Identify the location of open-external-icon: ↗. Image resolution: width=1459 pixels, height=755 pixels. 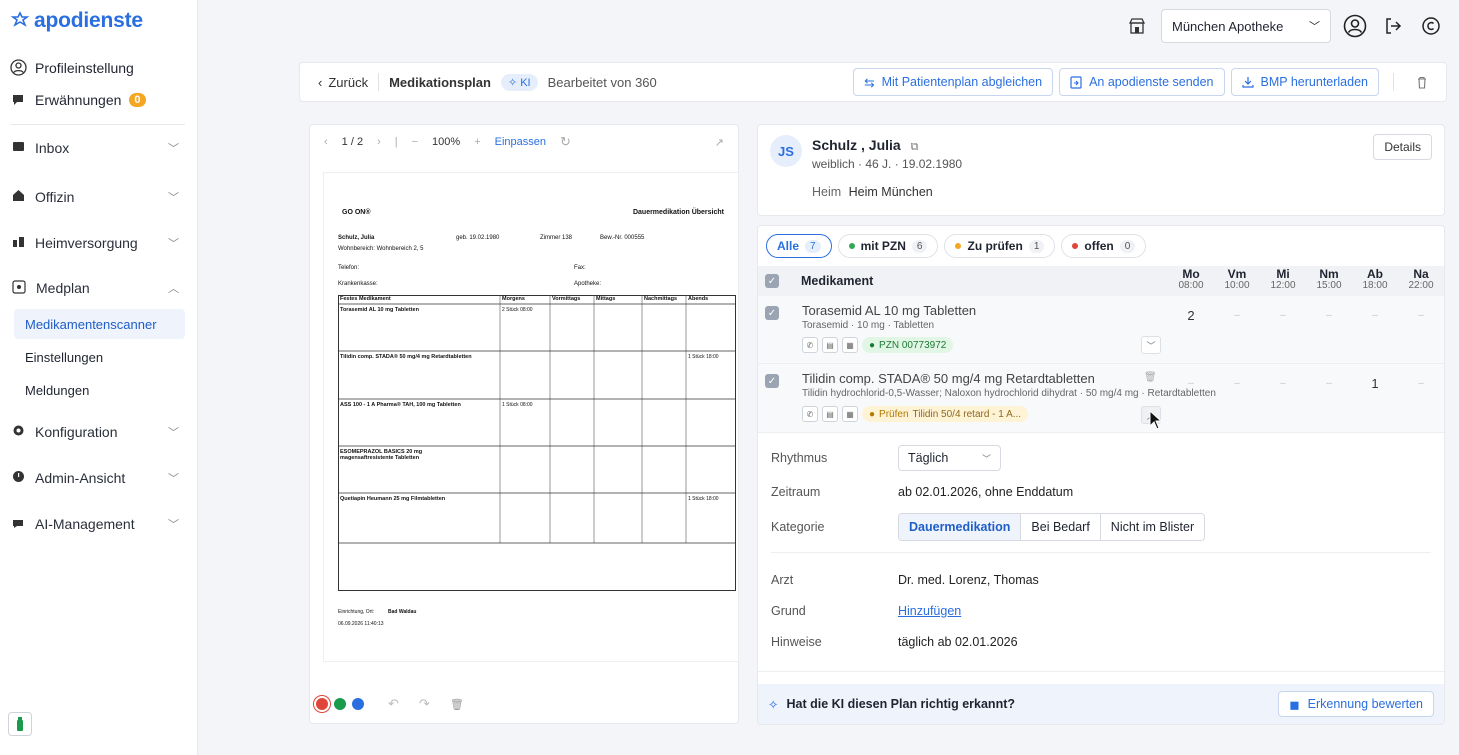
(719, 142).